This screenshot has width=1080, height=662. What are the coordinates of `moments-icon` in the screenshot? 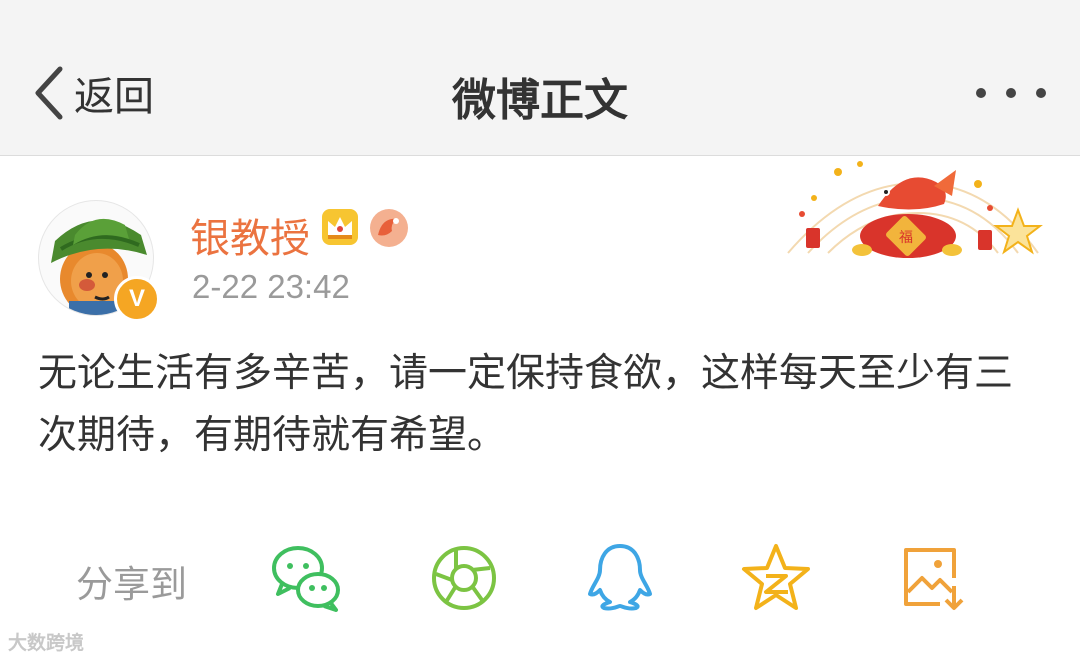 It's located at (464, 578).